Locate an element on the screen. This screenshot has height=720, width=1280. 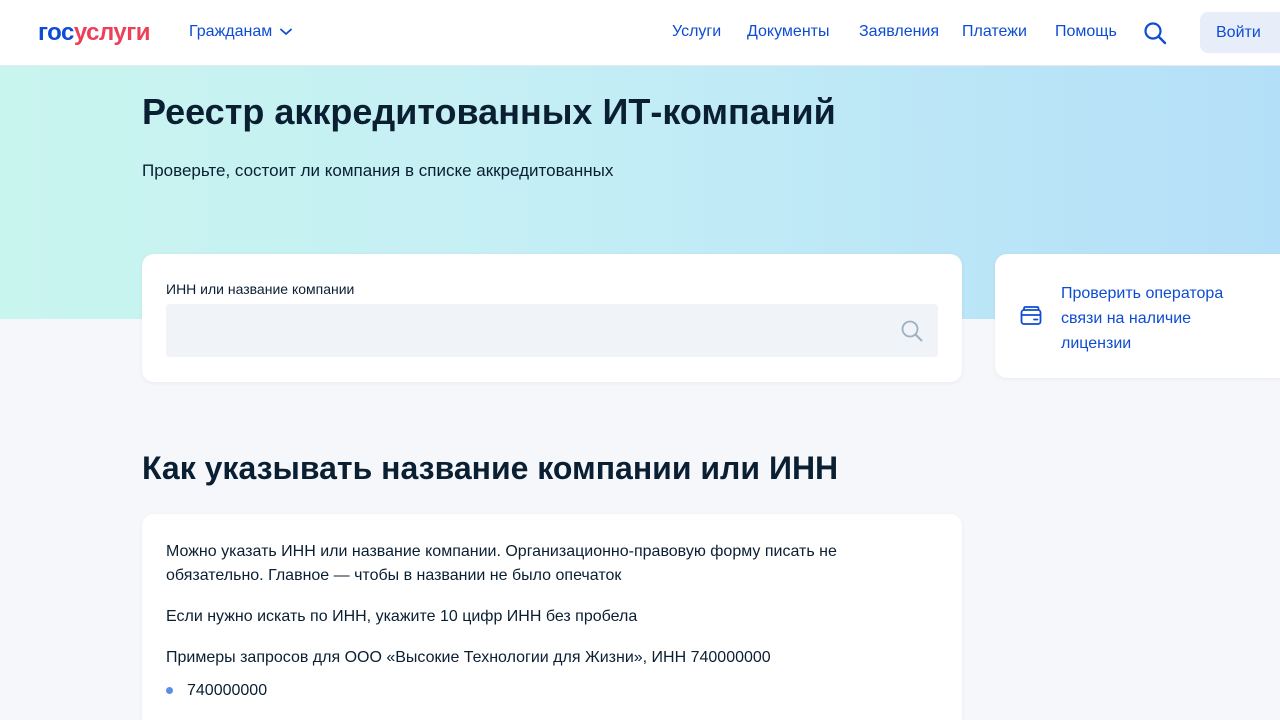
nav-applications: Заявления is located at coordinates (899, 32).